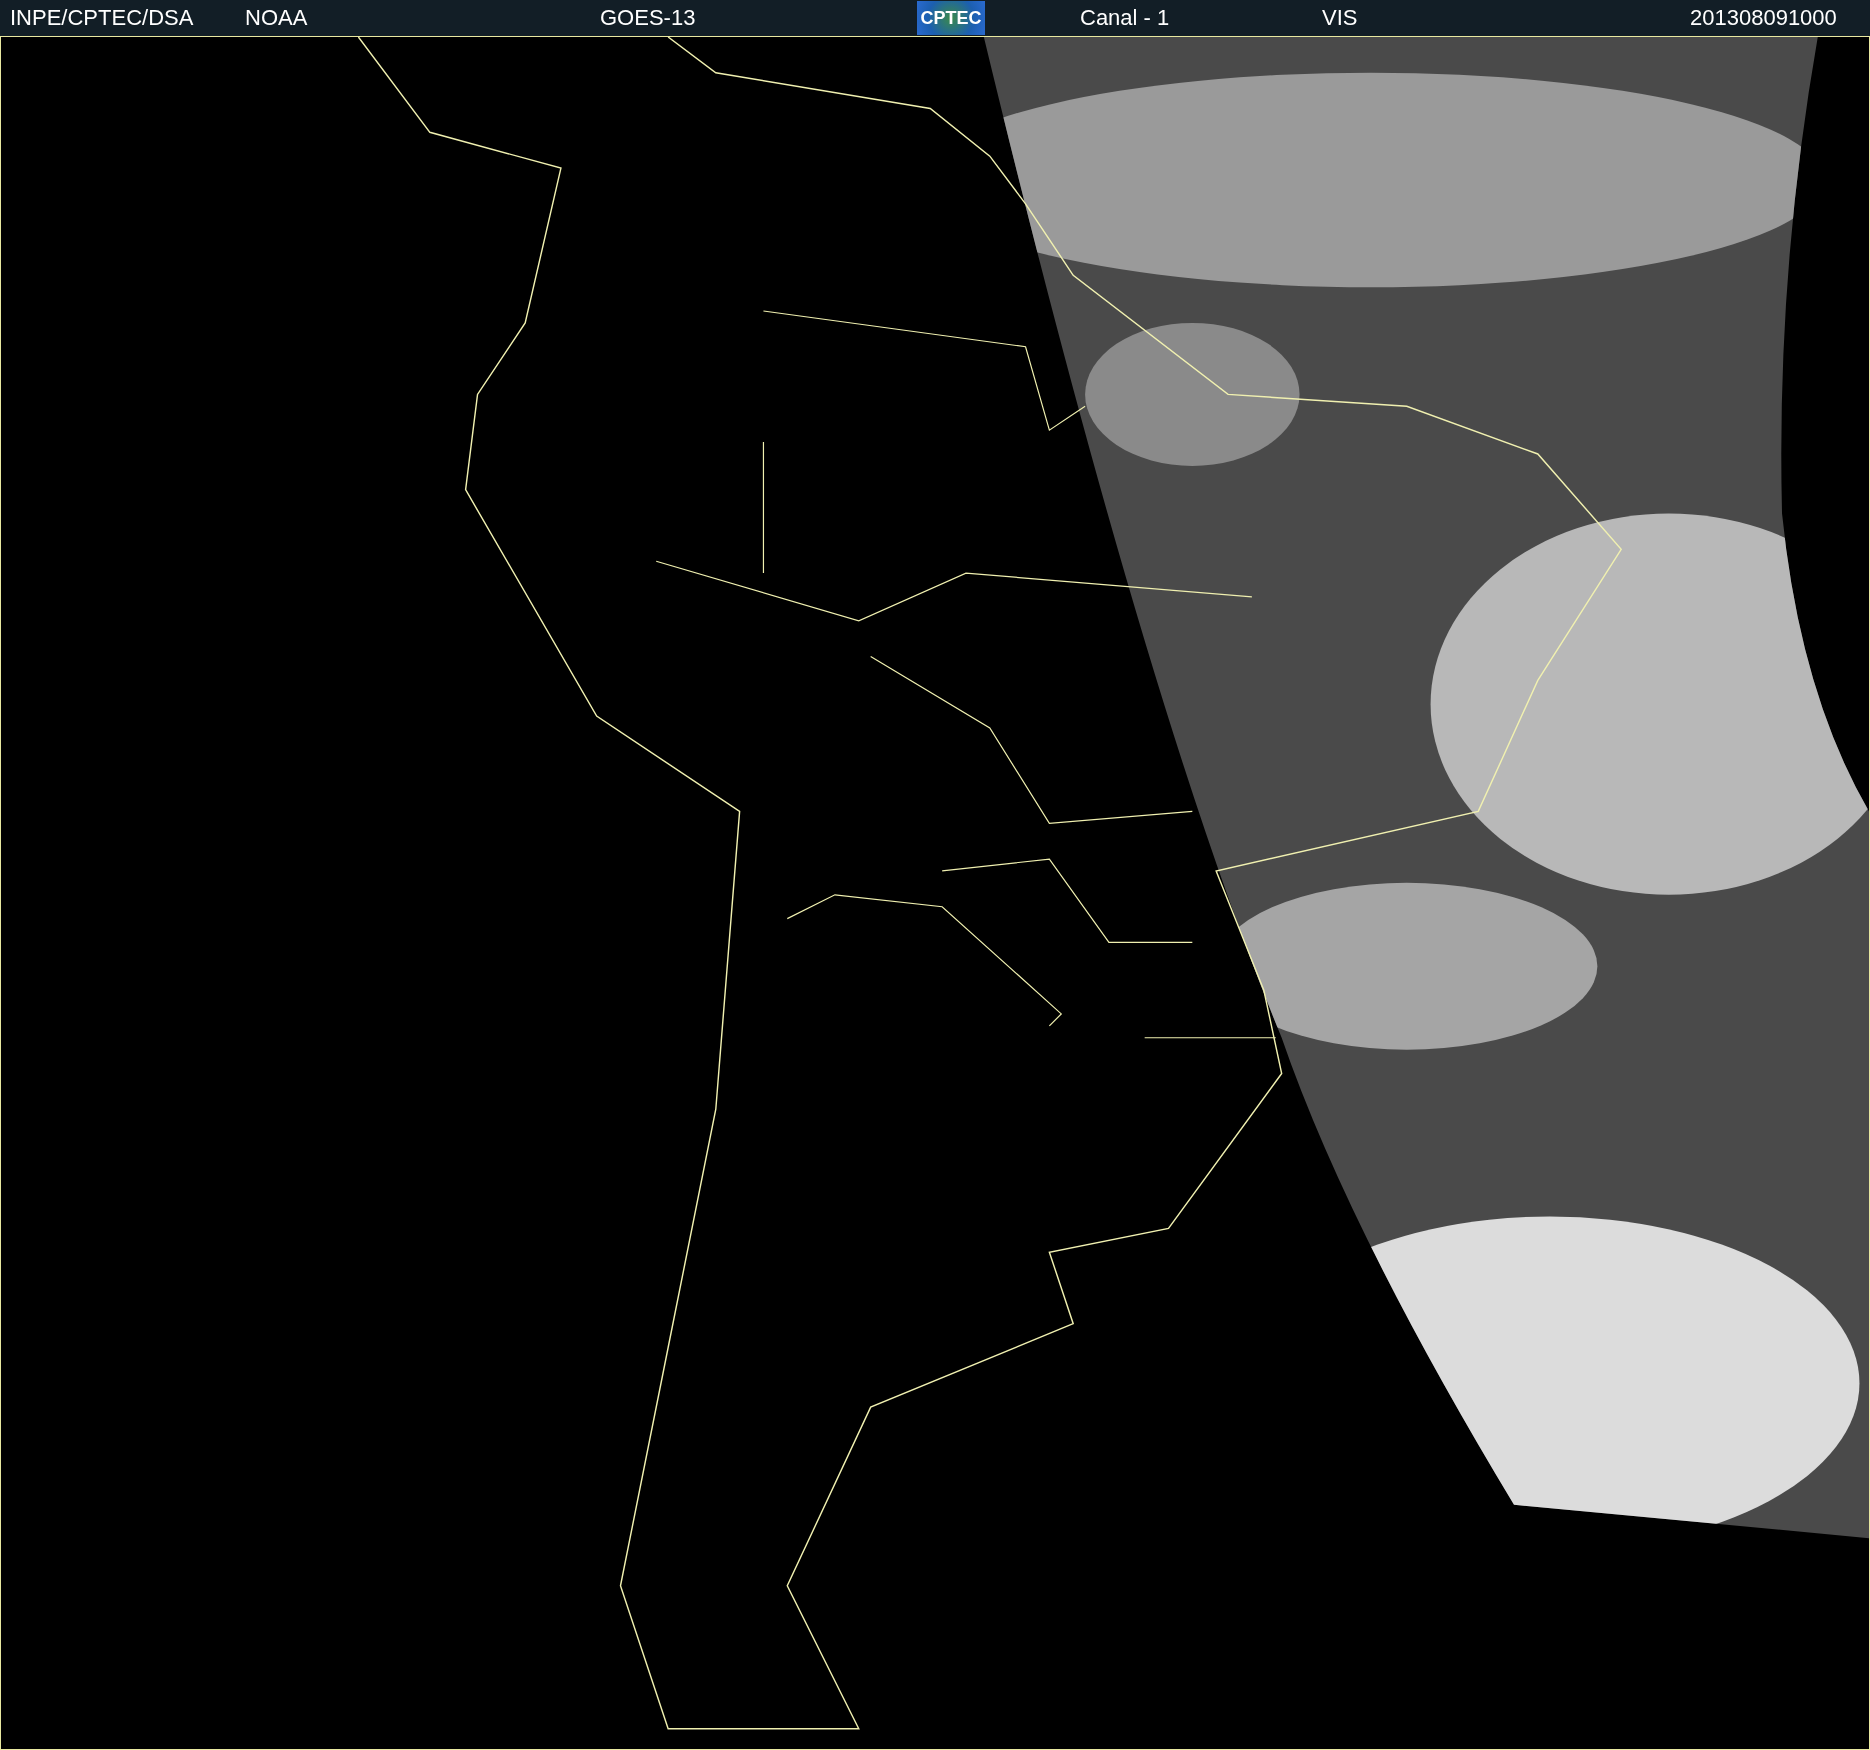  Describe the element at coordinates (1763, 18) in the screenshot. I see `timestamp-label: 201308091000` at that location.